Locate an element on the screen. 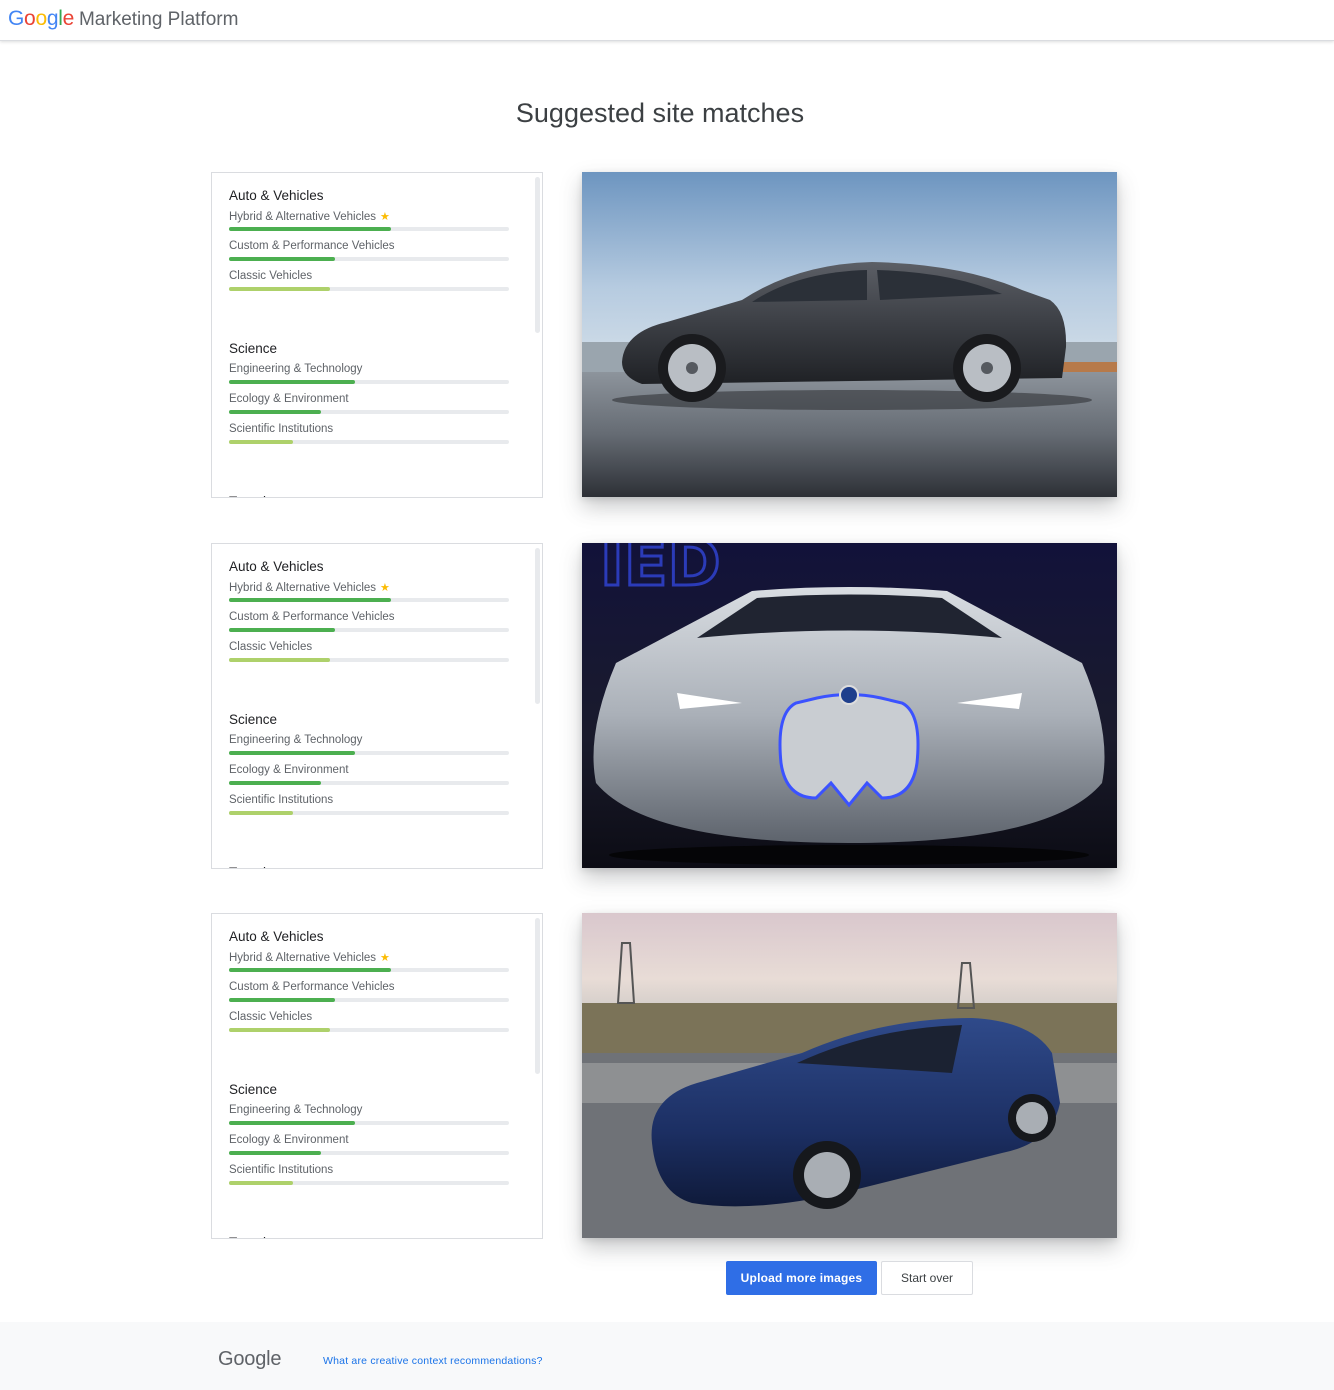 Image resolution: width=1334 pixels, height=1390 pixels. logo-letter: e is located at coordinates (68, 18).